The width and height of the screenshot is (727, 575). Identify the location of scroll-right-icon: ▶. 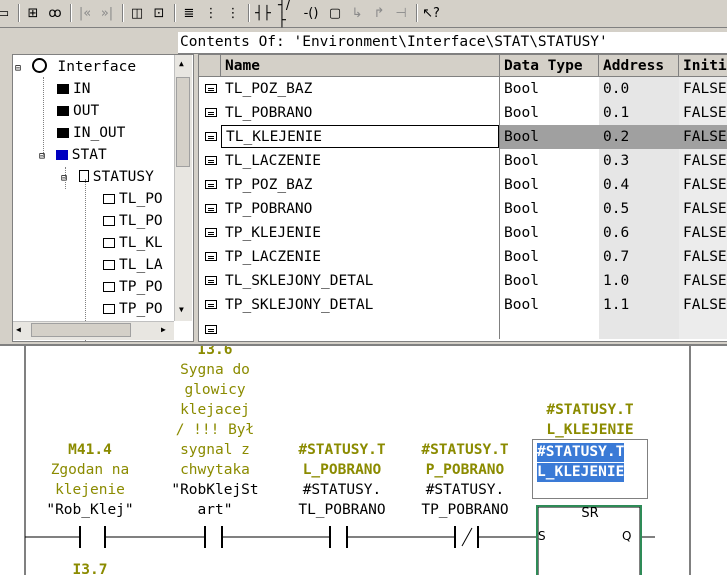
(163, 329).